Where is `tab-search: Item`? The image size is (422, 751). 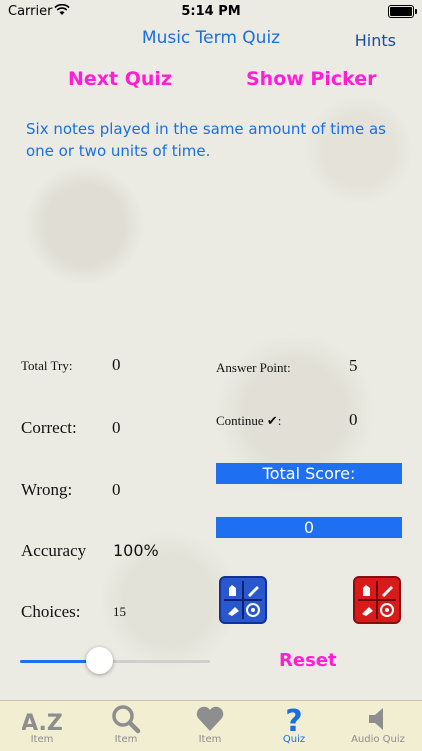 tab-search: Item is located at coordinates (126, 726).